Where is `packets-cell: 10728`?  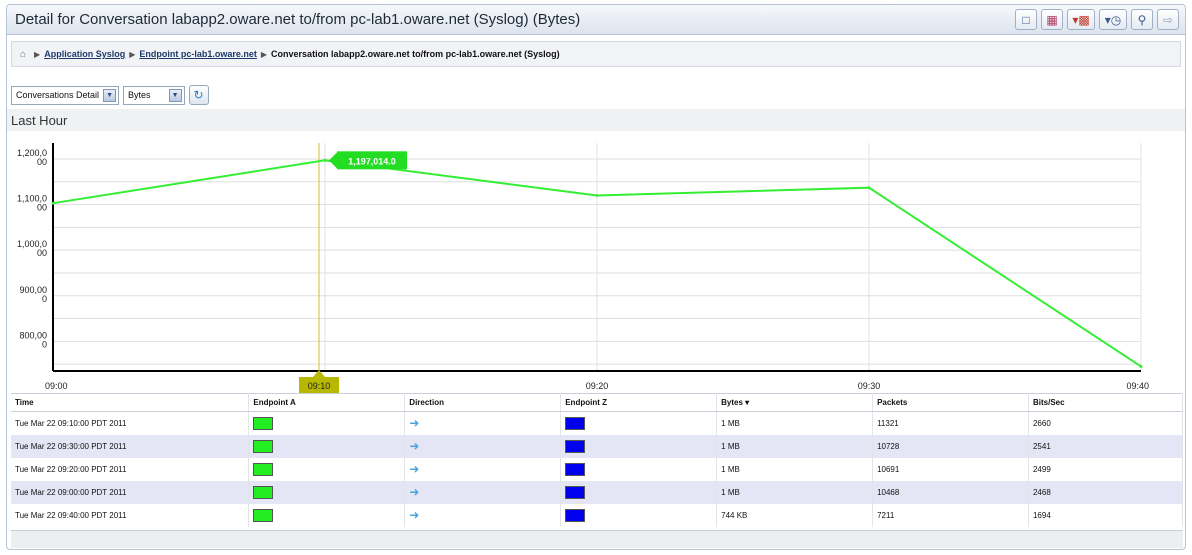
packets-cell: 10728 is located at coordinates (950, 446).